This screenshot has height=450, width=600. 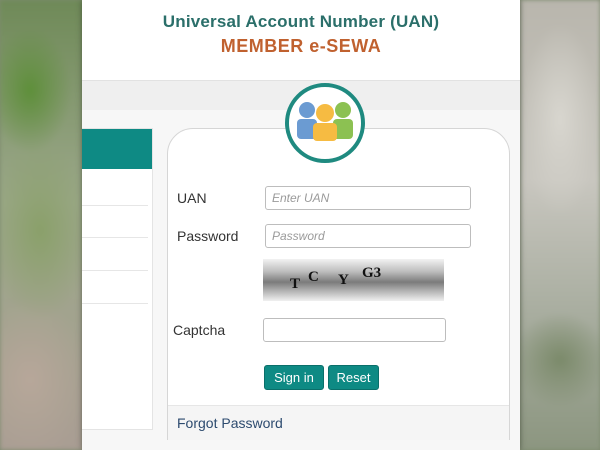 What do you see at coordinates (353, 377) in the screenshot?
I see `reset-button: Reset` at bounding box center [353, 377].